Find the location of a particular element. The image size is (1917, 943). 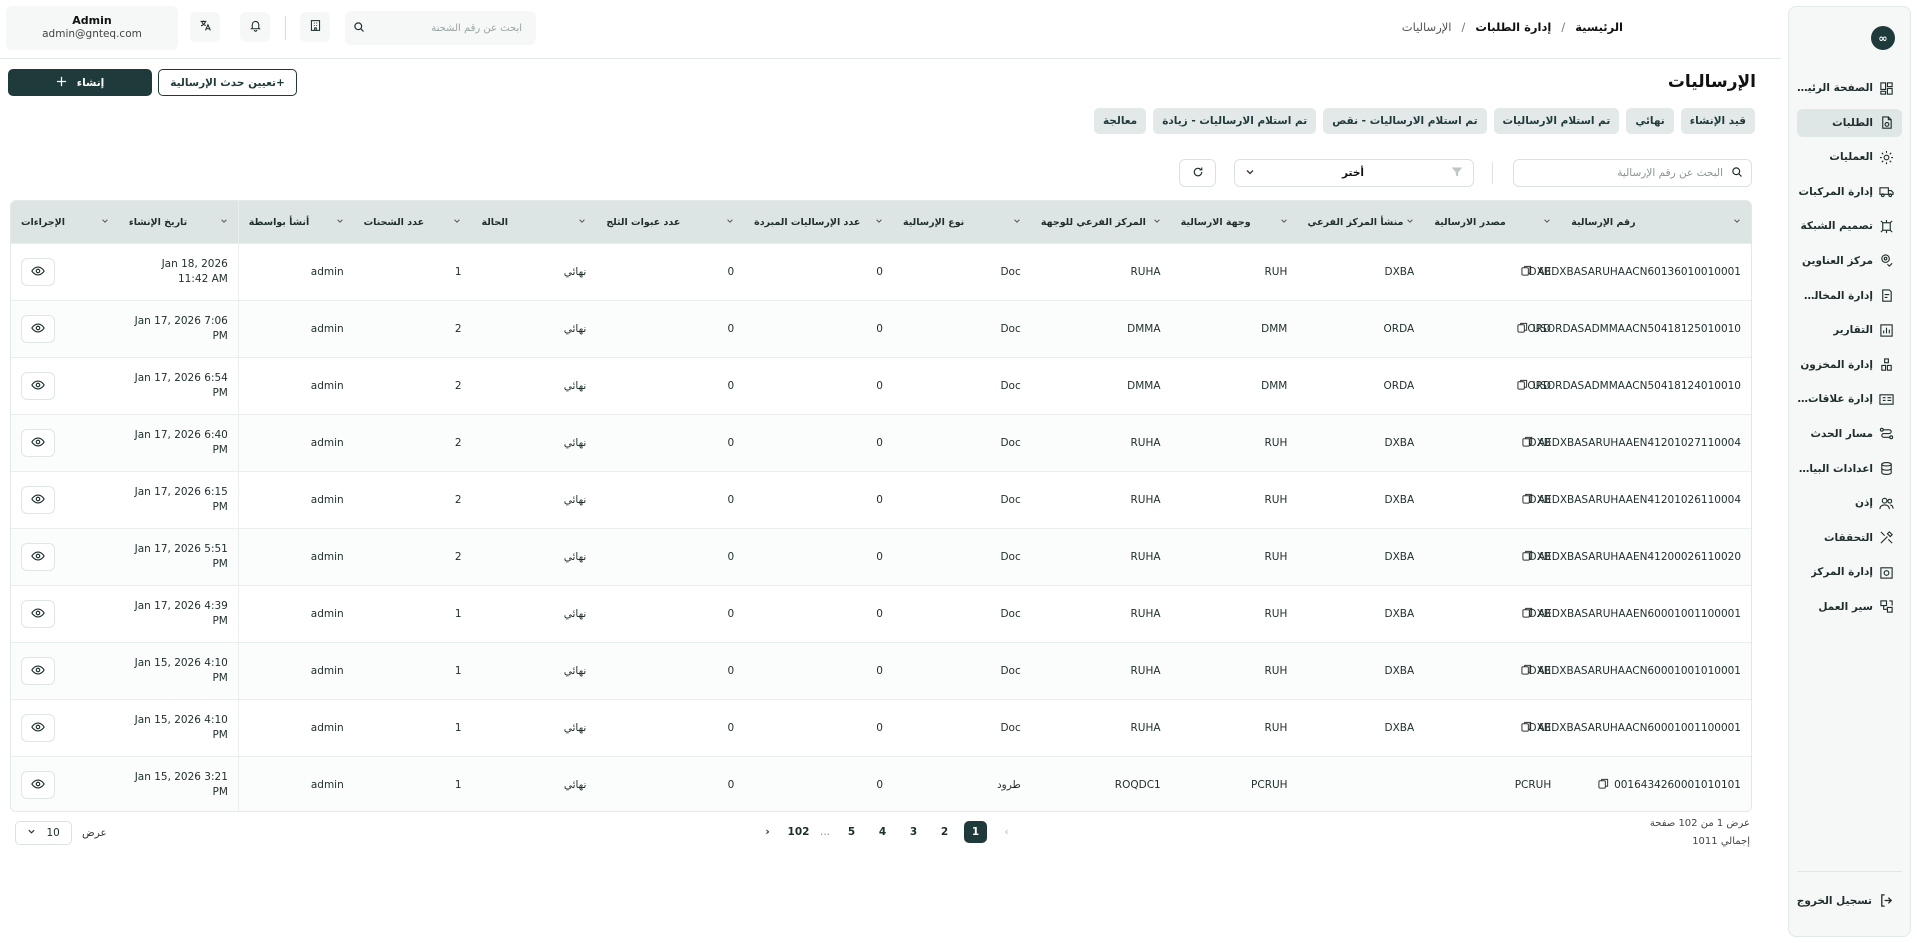

refresh-icon is located at coordinates (1198, 173).